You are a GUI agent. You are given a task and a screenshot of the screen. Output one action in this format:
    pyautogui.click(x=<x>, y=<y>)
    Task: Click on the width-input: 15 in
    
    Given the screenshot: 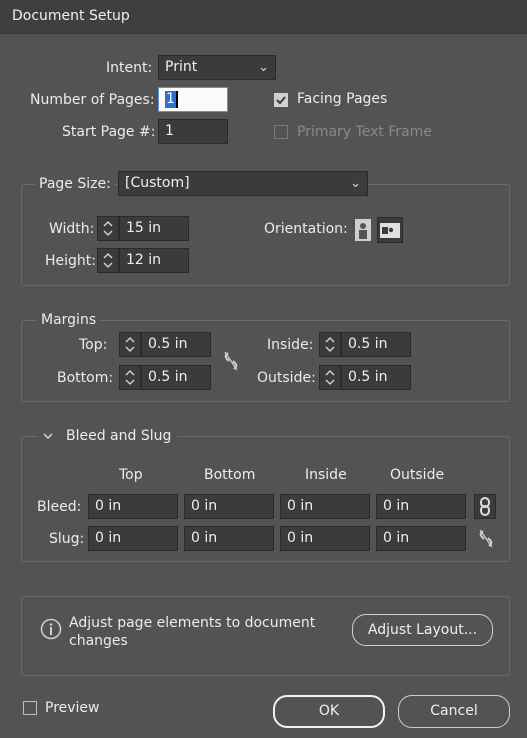 What is the action you would take?
    pyautogui.click(x=154, y=228)
    